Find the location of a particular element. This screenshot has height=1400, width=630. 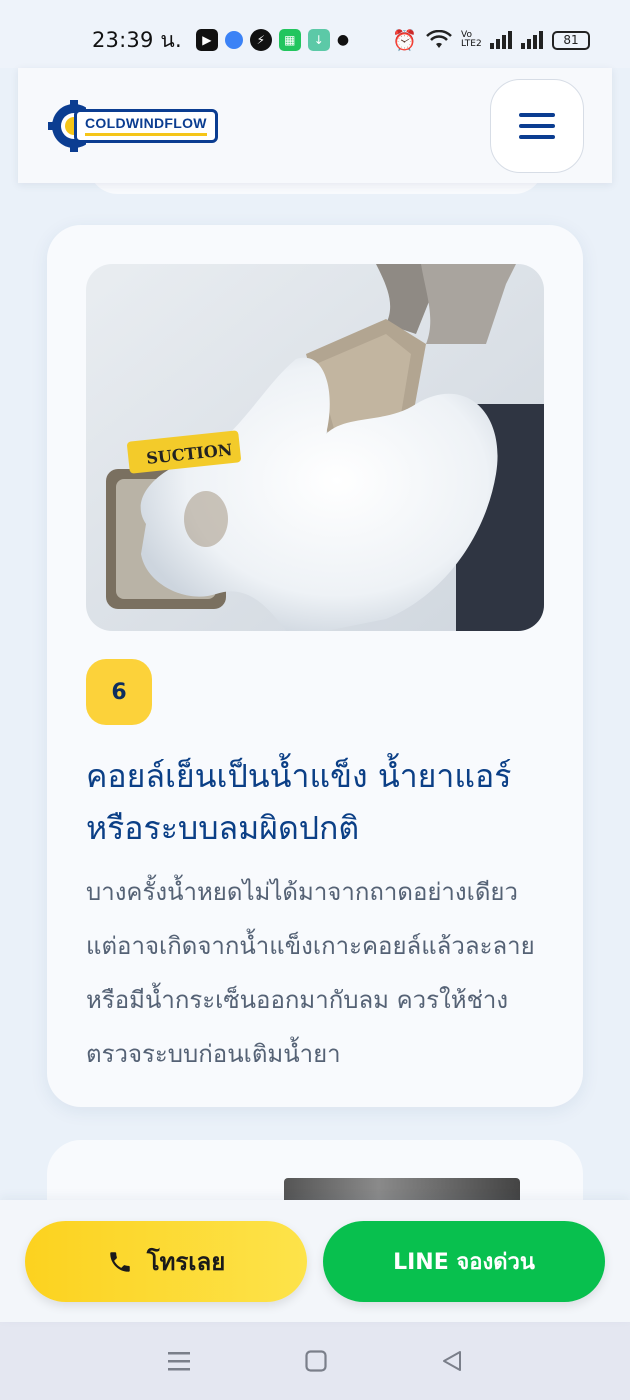

phone-icon is located at coordinates (119, 1261).